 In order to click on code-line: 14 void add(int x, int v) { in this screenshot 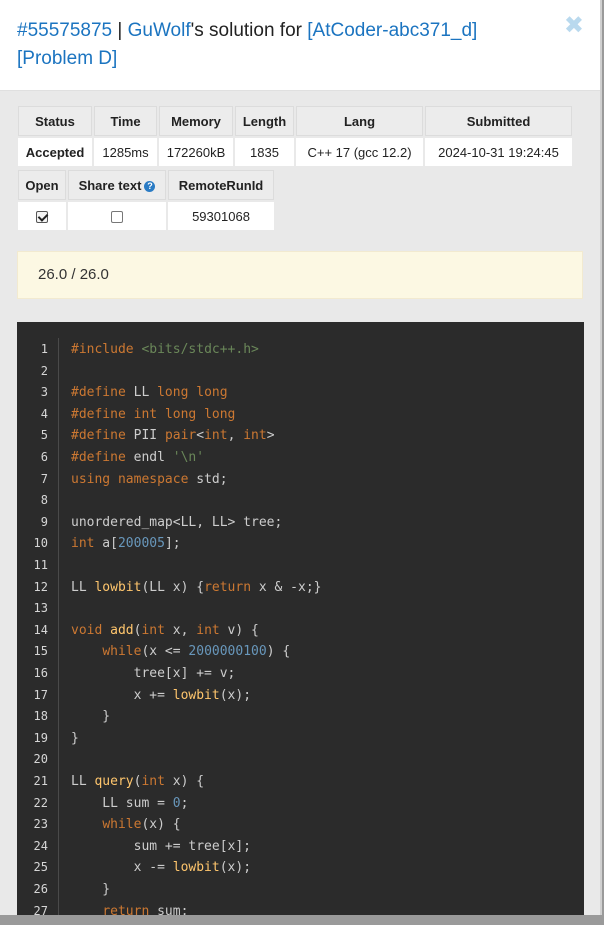, I will do `click(300, 631)`.